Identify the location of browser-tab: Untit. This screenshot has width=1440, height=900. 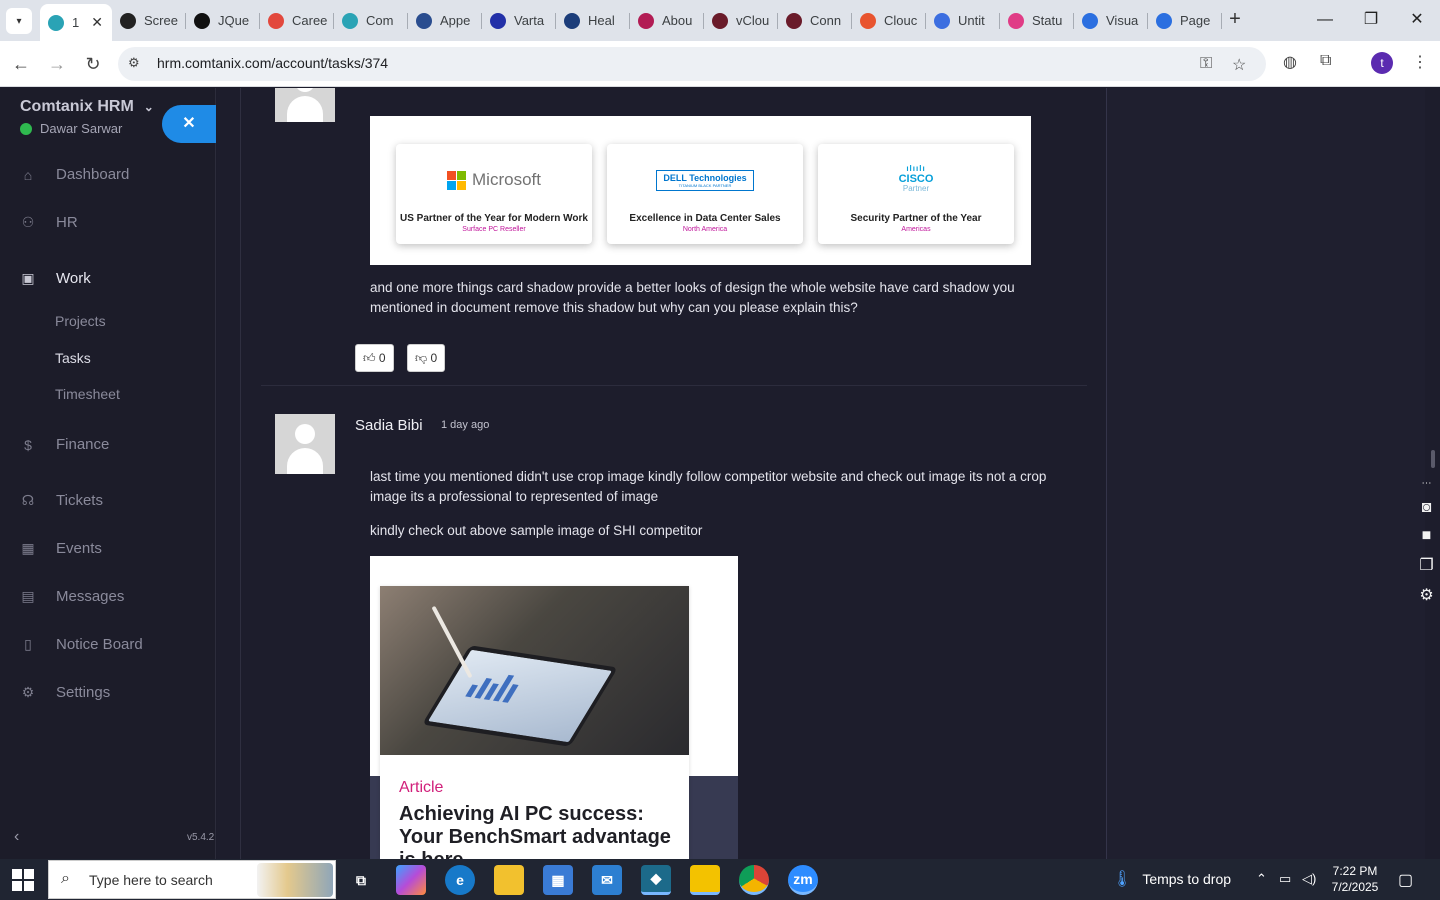
(963, 20).